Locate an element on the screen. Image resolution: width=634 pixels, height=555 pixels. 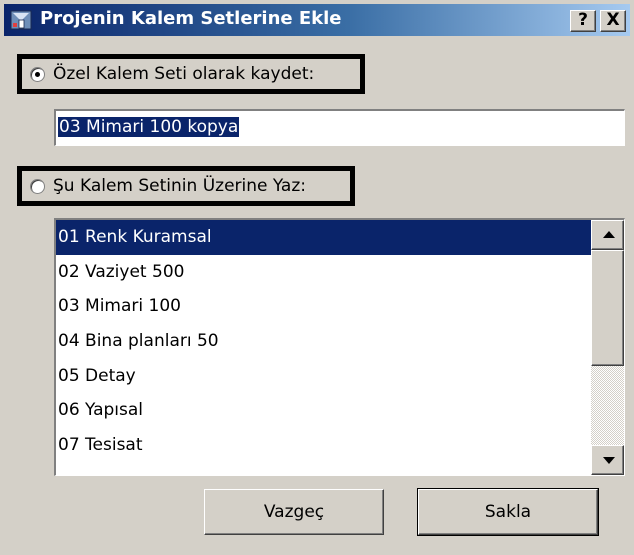
title-bar: Projenin Kalem Setlerine Ekle ? X is located at coordinates (317, 20).